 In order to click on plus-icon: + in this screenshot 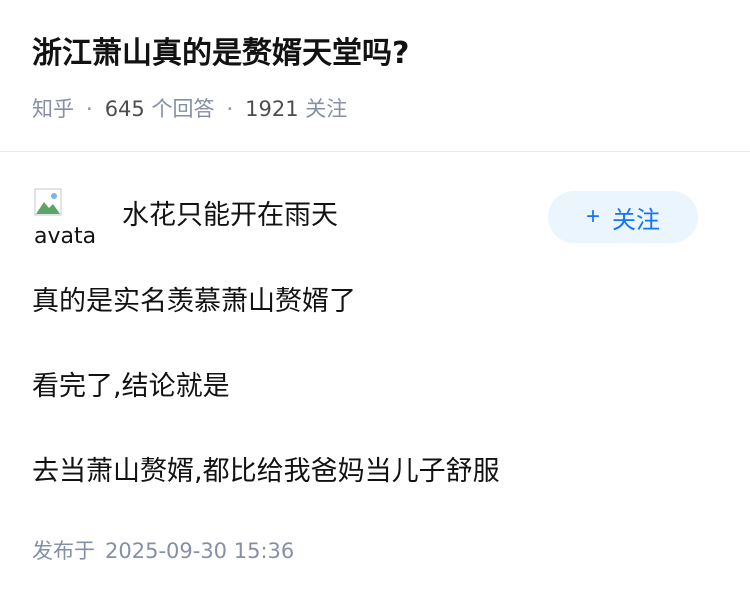, I will do `click(592, 216)`.